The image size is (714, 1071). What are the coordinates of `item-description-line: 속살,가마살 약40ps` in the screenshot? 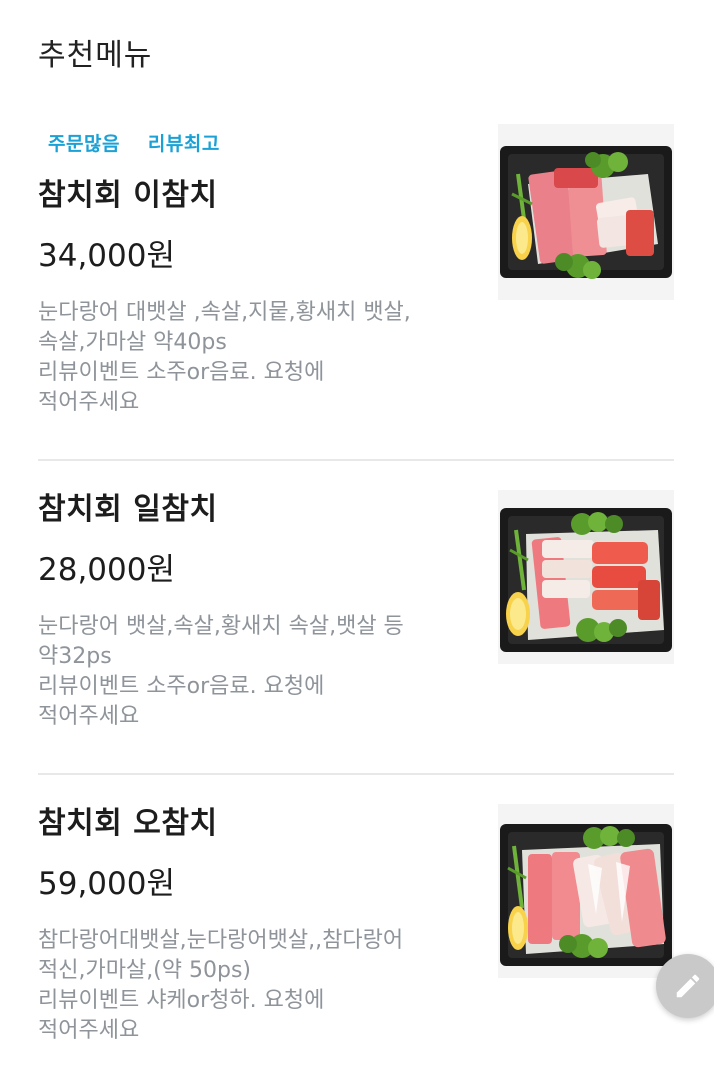 It's located at (132, 342).